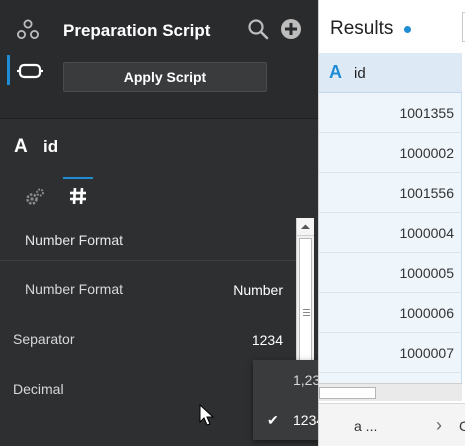  Describe the element at coordinates (30, 71) in the screenshot. I see `rename-icon` at that location.